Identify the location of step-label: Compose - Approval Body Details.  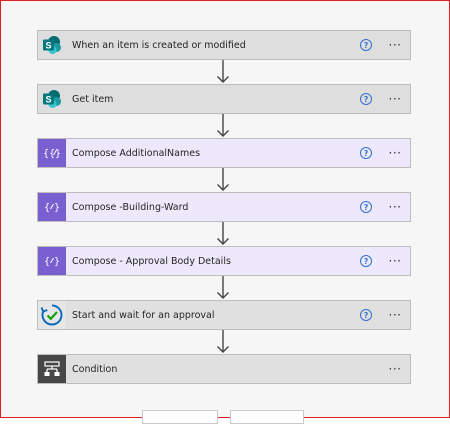
(151, 261).